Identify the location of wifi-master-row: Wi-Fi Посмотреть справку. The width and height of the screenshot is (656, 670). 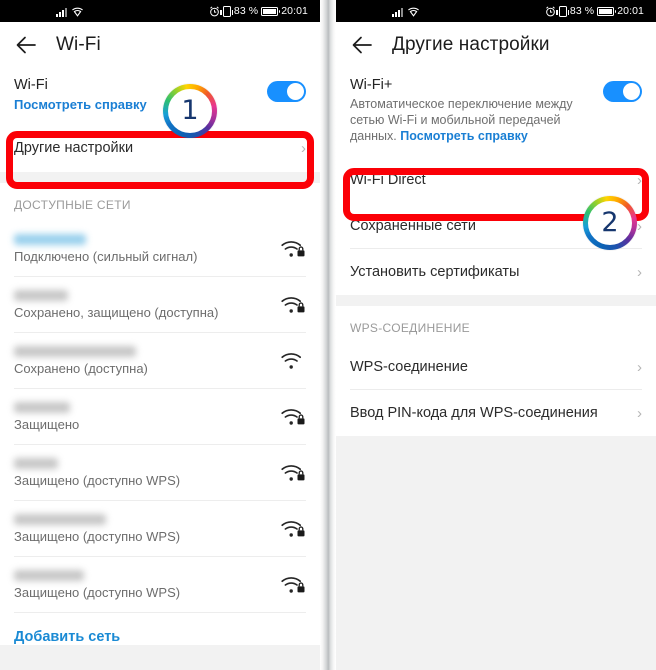
(160, 96).